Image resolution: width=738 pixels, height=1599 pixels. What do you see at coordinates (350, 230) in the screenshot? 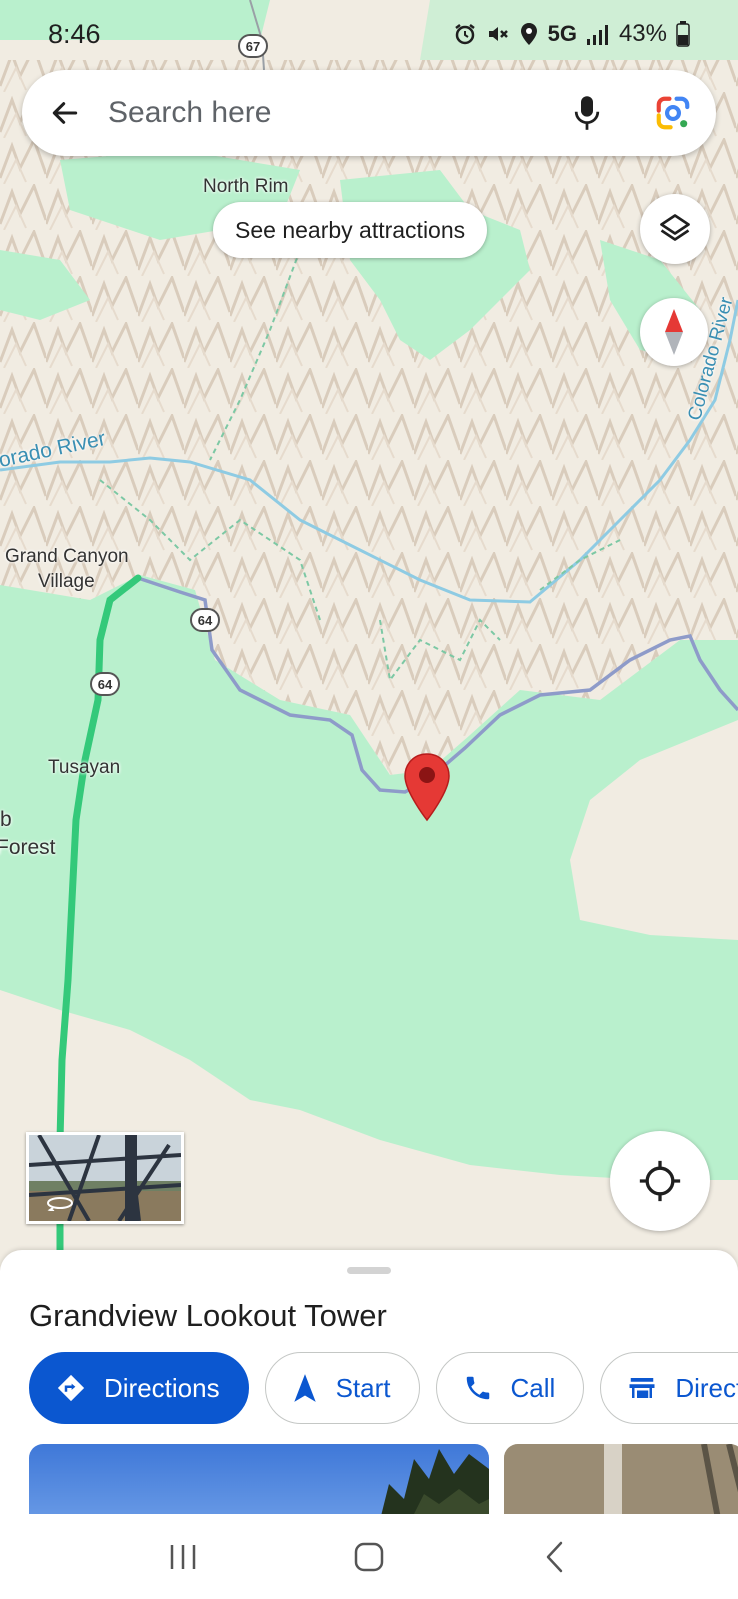
I see `see-nearby-attractions-chip: See nearby attractions` at bounding box center [350, 230].